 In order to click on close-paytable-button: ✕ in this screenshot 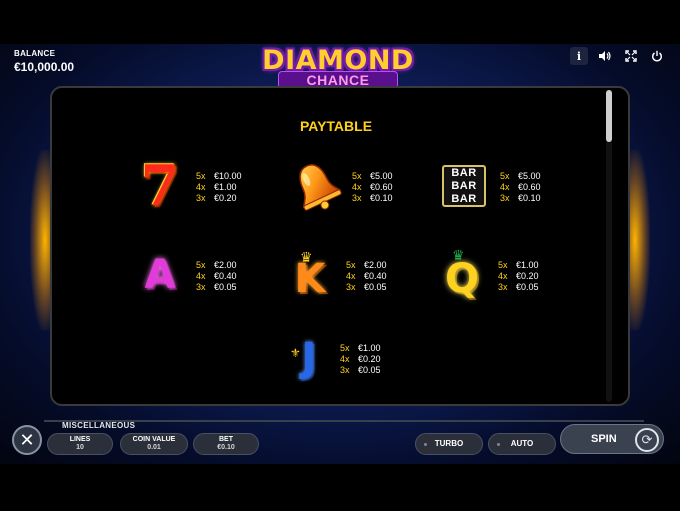, I will do `click(27, 440)`.